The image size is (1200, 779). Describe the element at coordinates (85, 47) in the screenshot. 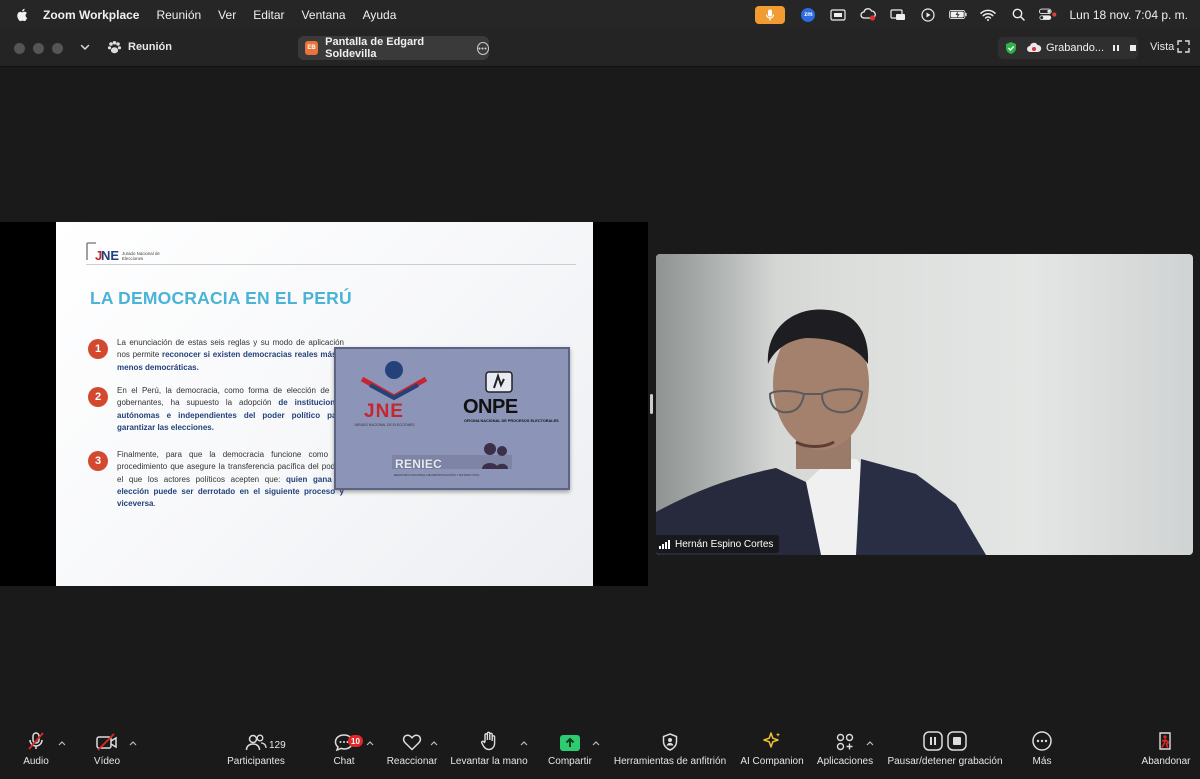

I see `chevron-down-icon` at that location.